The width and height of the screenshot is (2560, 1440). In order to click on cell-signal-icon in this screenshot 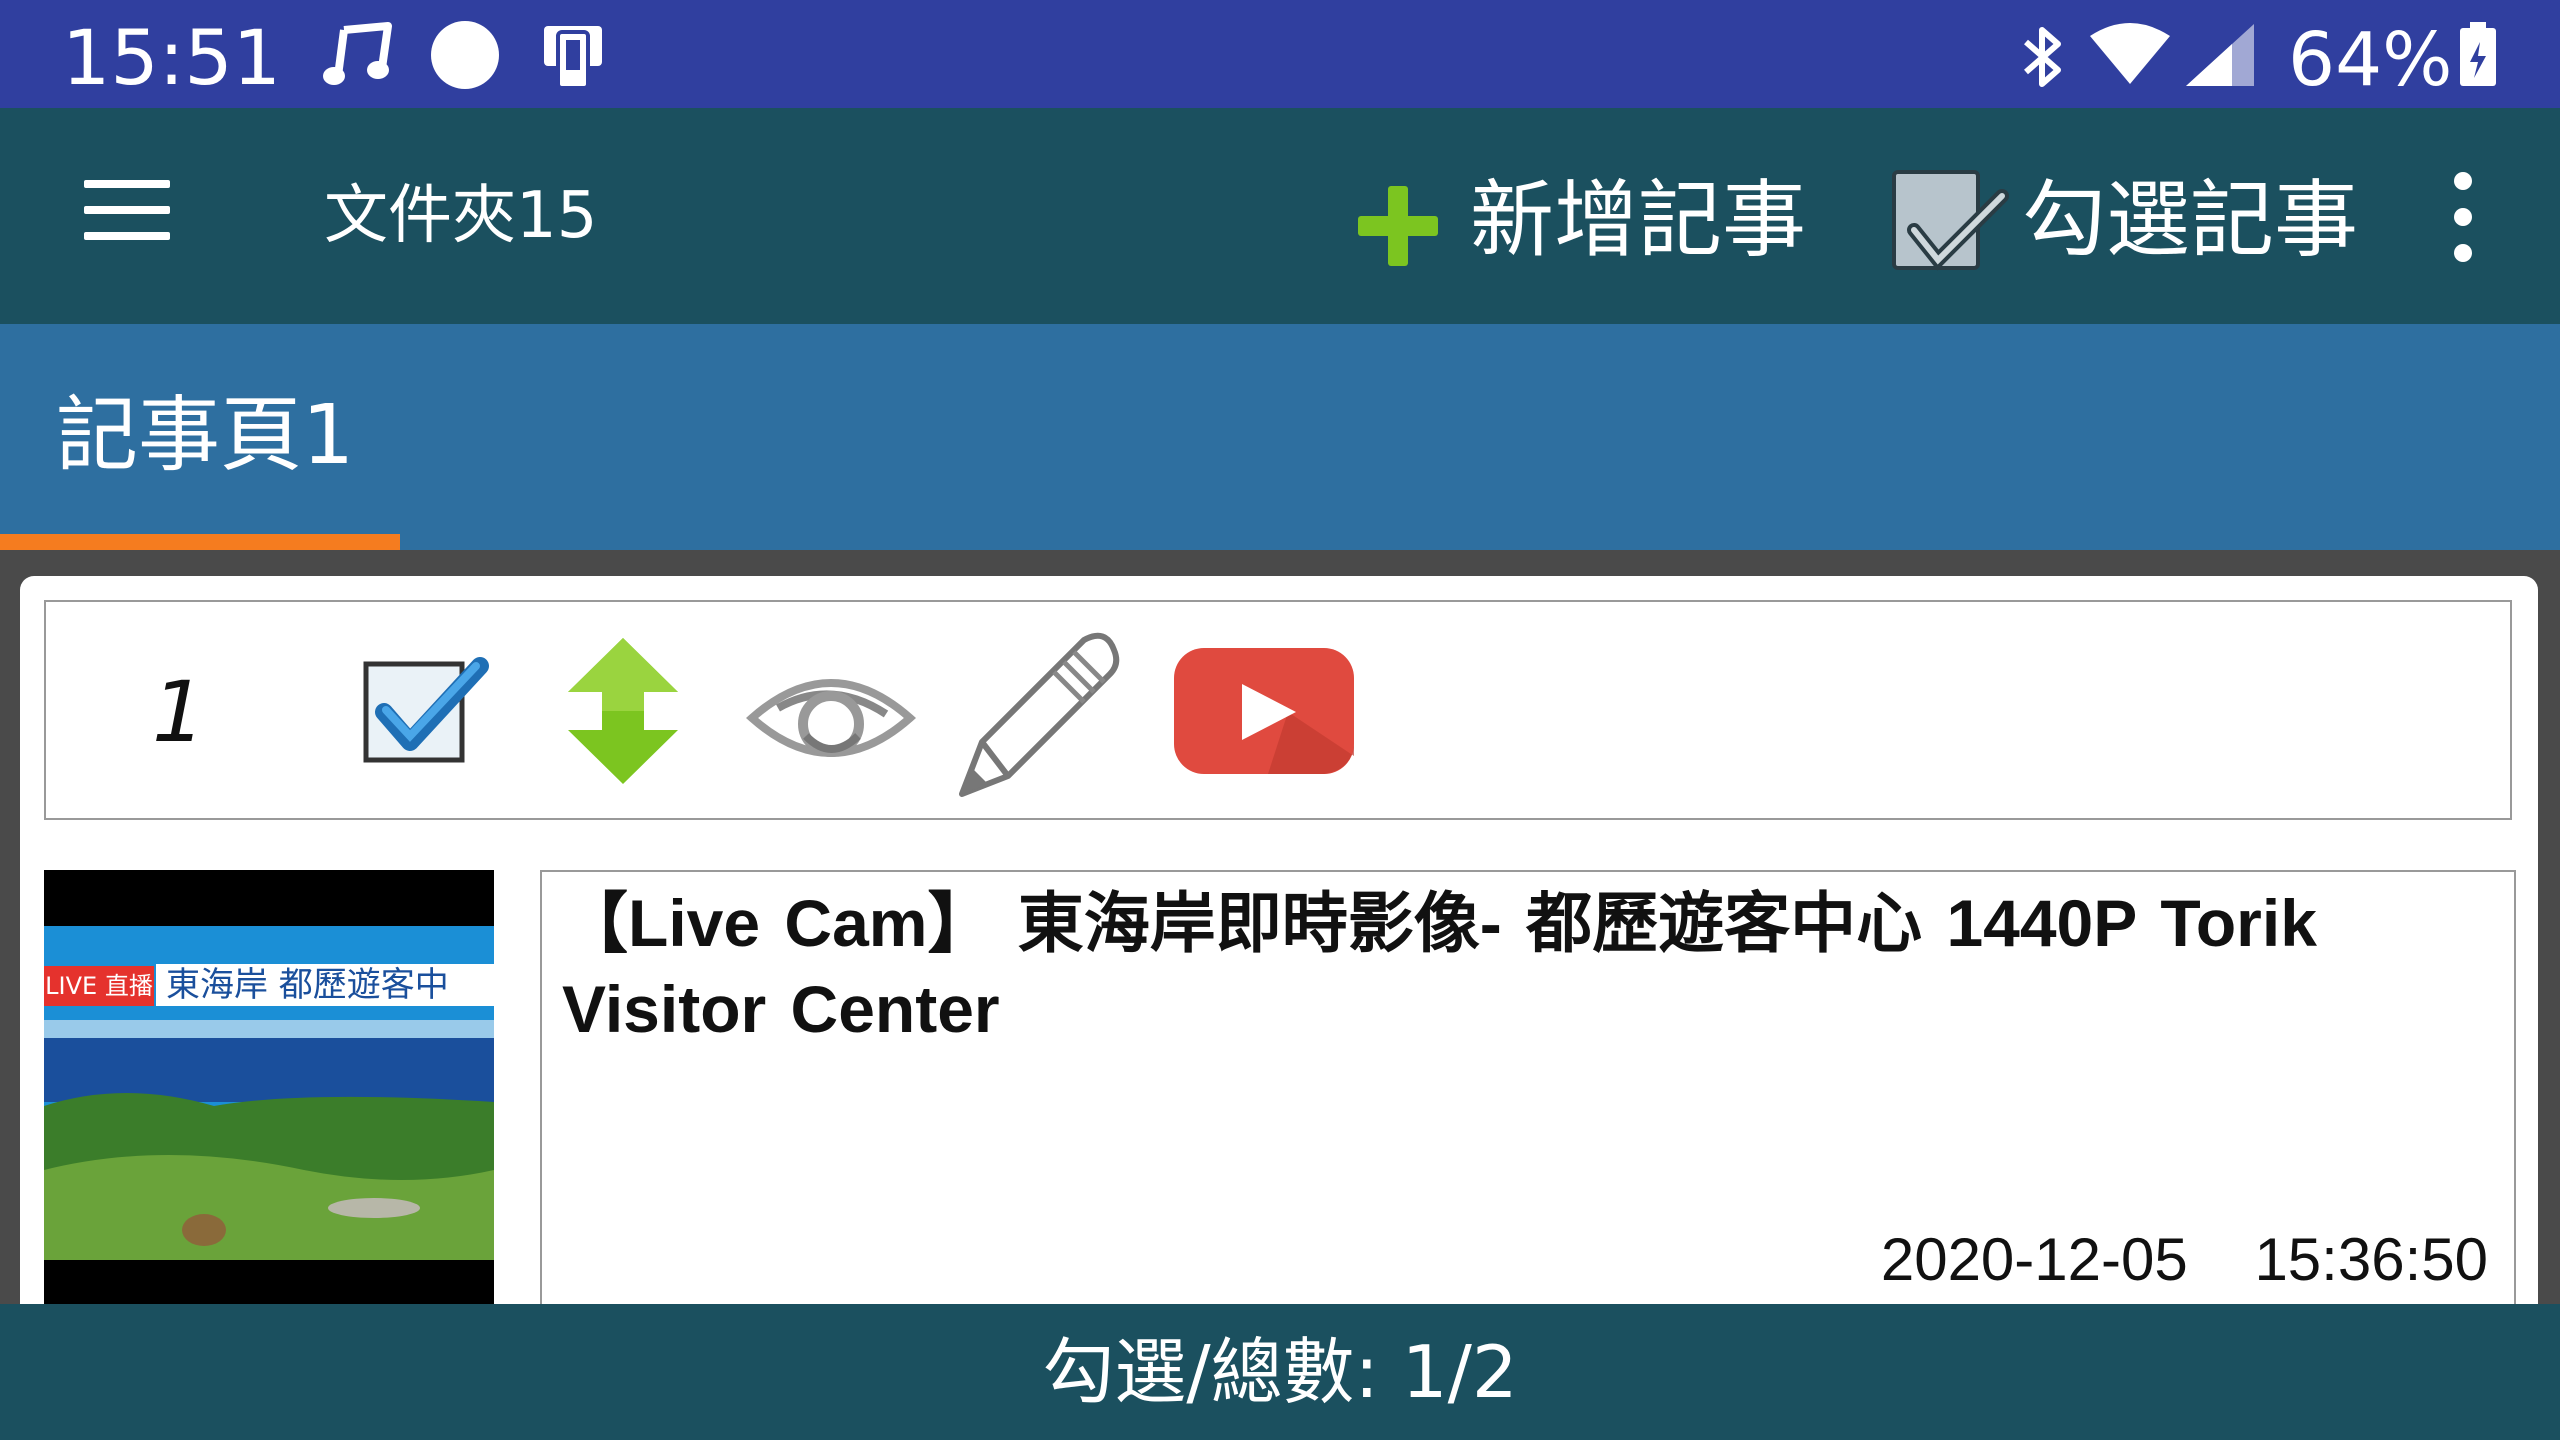, I will do `click(2220, 55)`.